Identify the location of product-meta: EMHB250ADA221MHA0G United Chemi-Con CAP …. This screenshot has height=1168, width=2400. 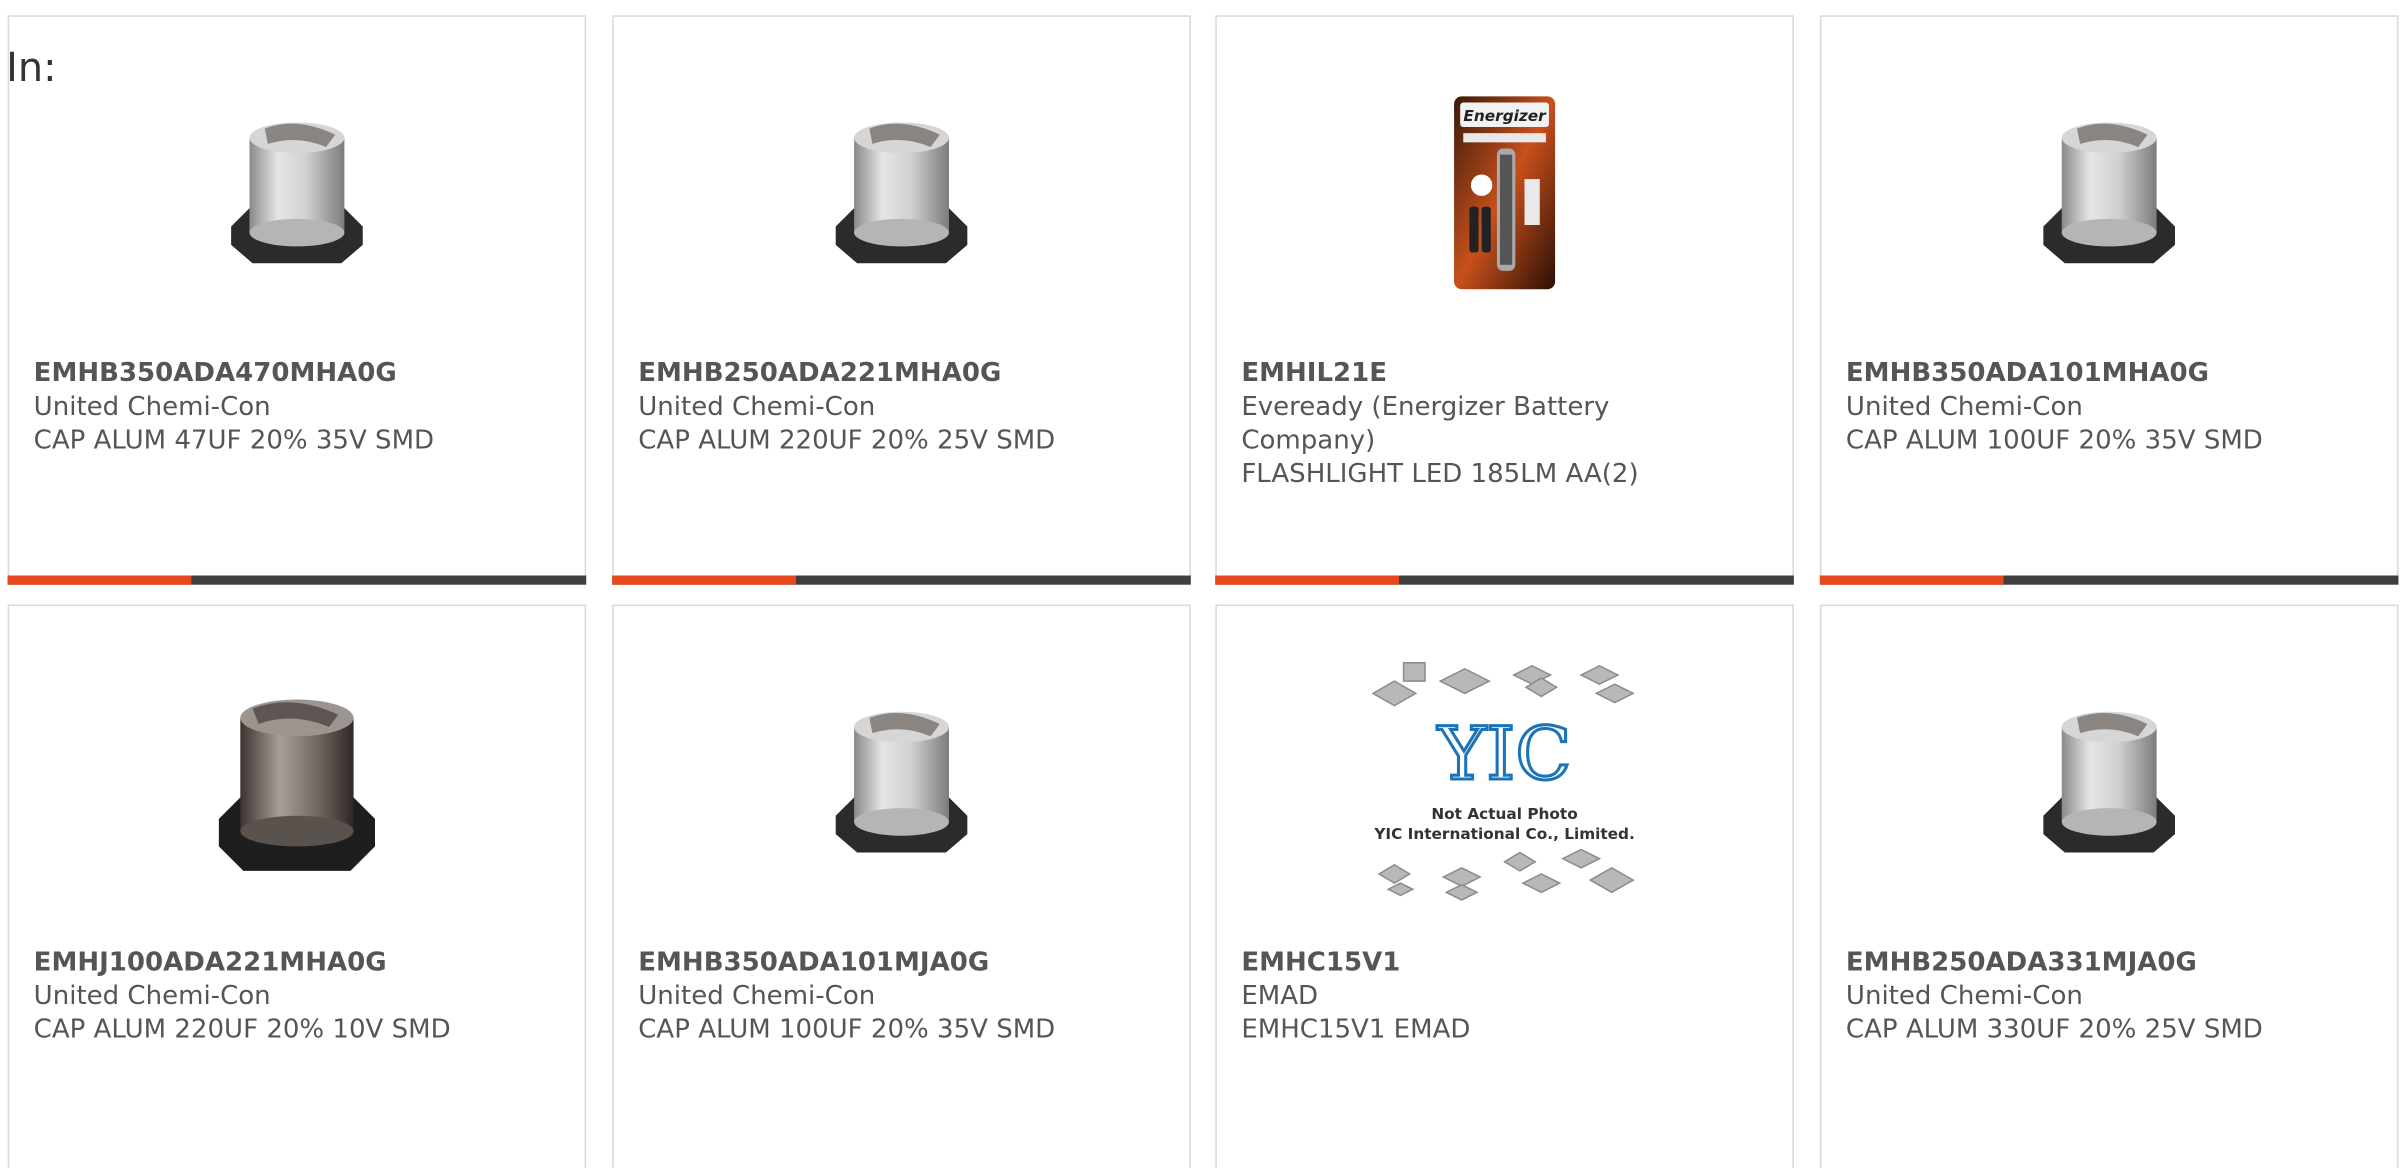
(867, 407).